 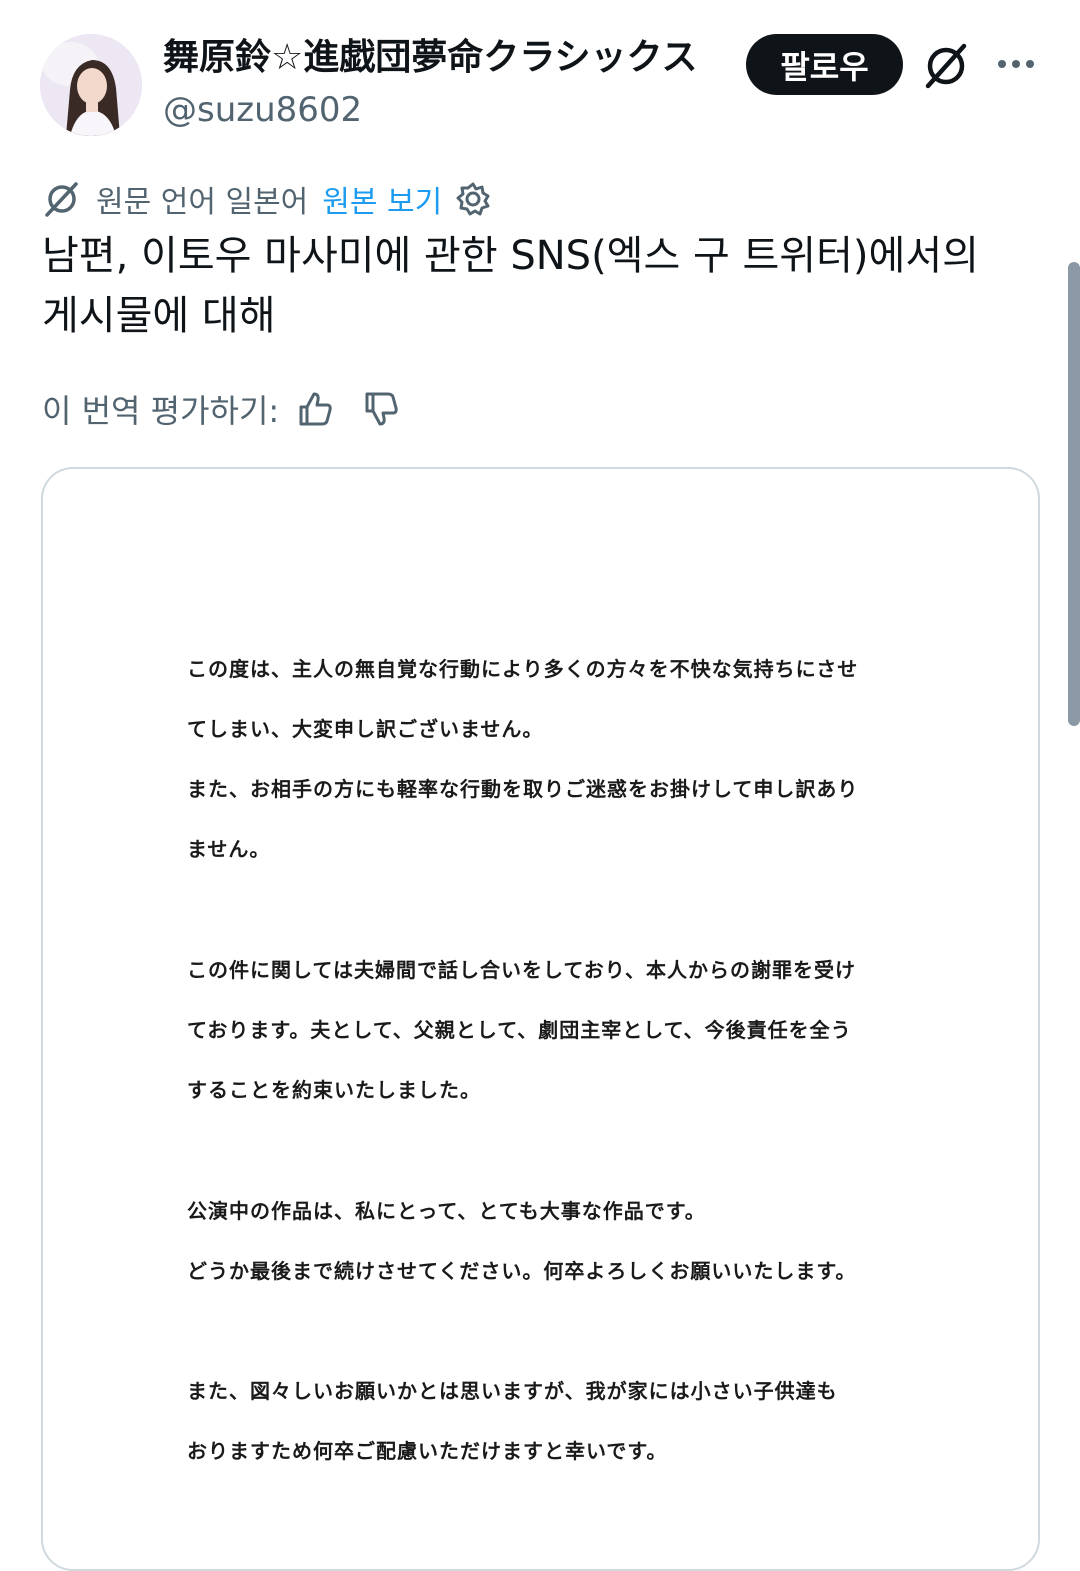 What do you see at coordinates (446, 1211) in the screenshot?
I see `document-line: 公演中の作品は、私にとって、とても大事な作品です。` at bounding box center [446, 1211].